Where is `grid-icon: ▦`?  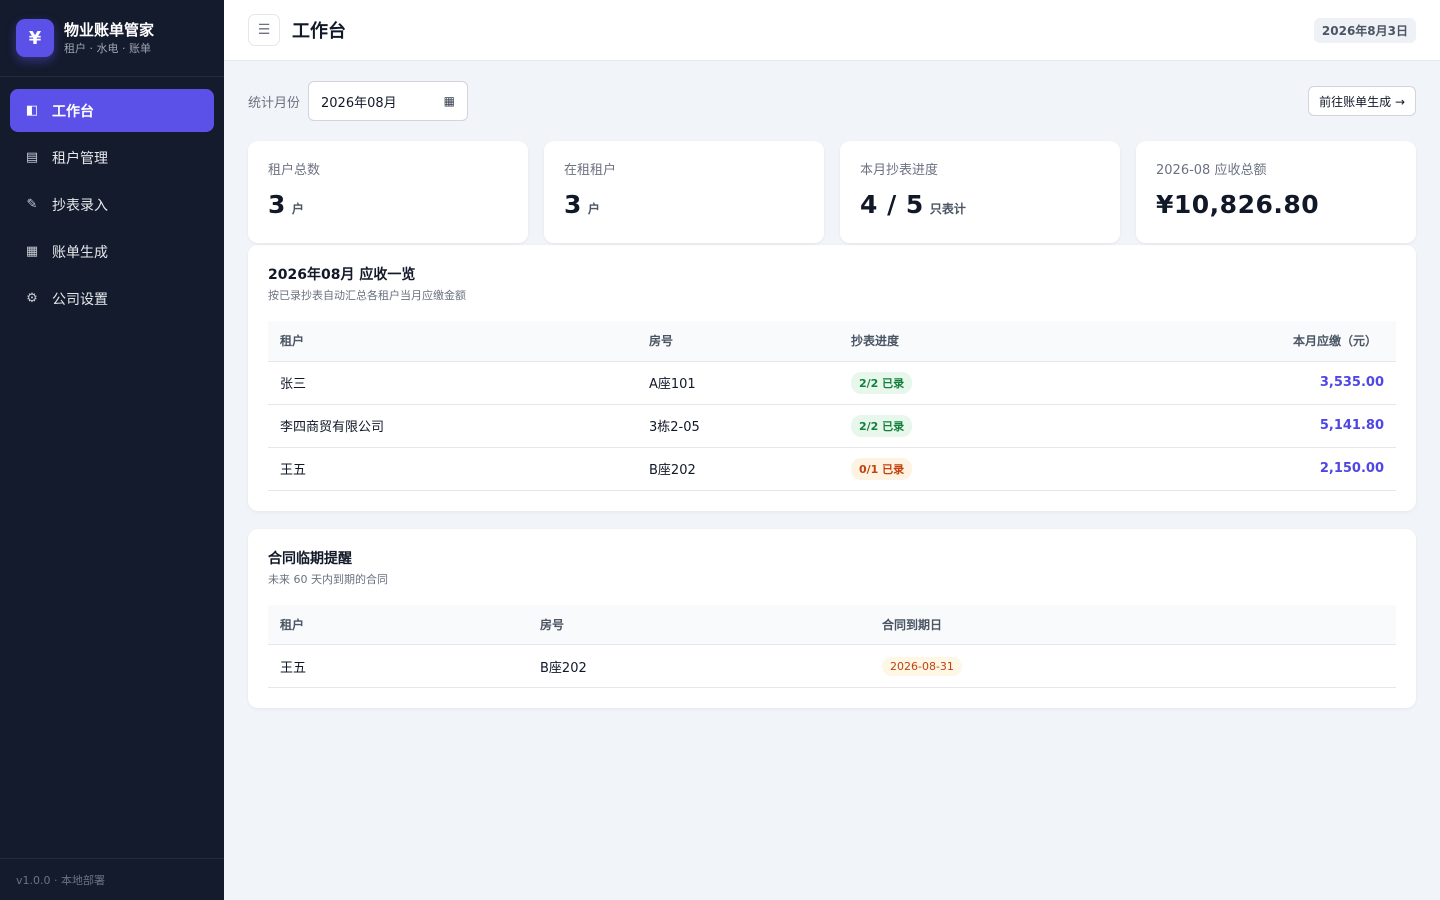 grid-icon: ▦ is located at coordinates (32, 251).